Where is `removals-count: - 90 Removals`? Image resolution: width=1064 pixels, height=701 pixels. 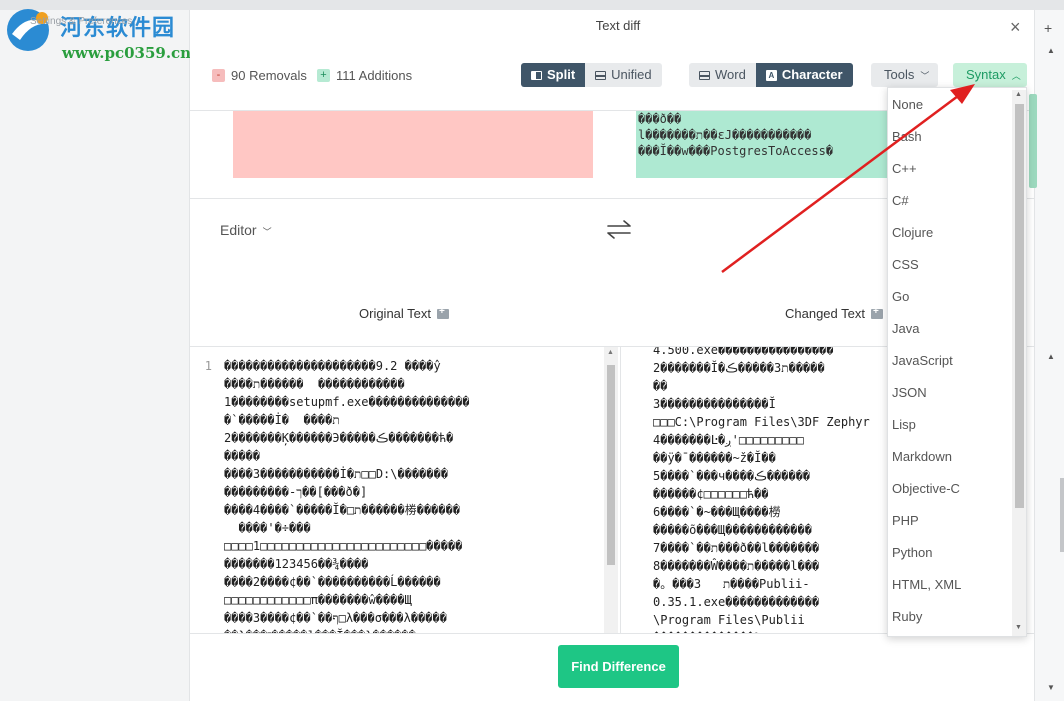 removals-count: - 90 Removals is located at coordinates (259, 75).